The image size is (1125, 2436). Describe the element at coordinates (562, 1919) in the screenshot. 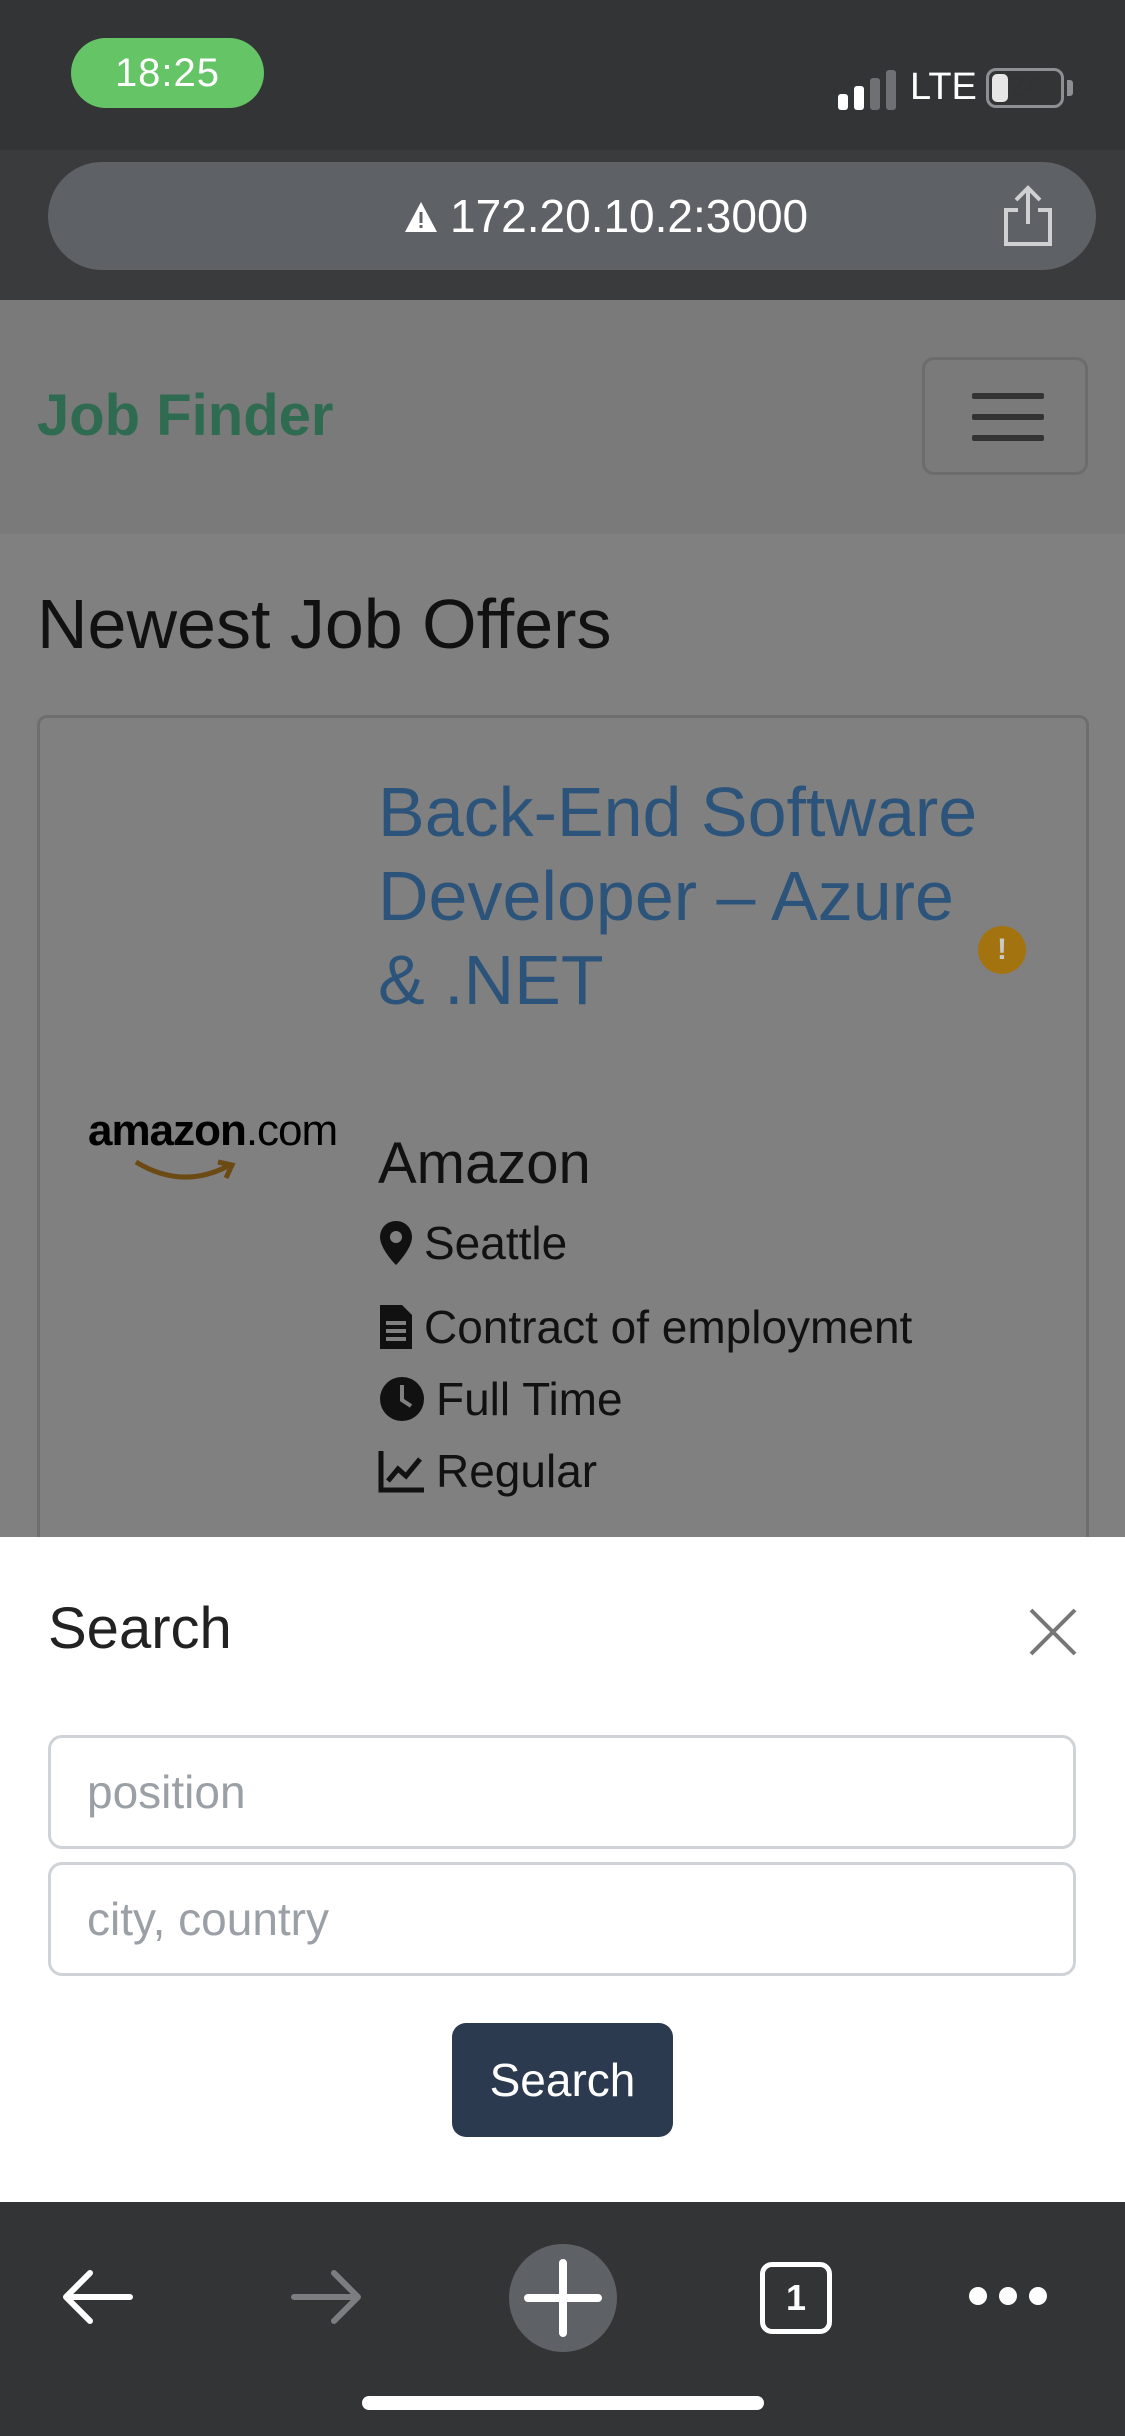

I see `location-input` at that location.